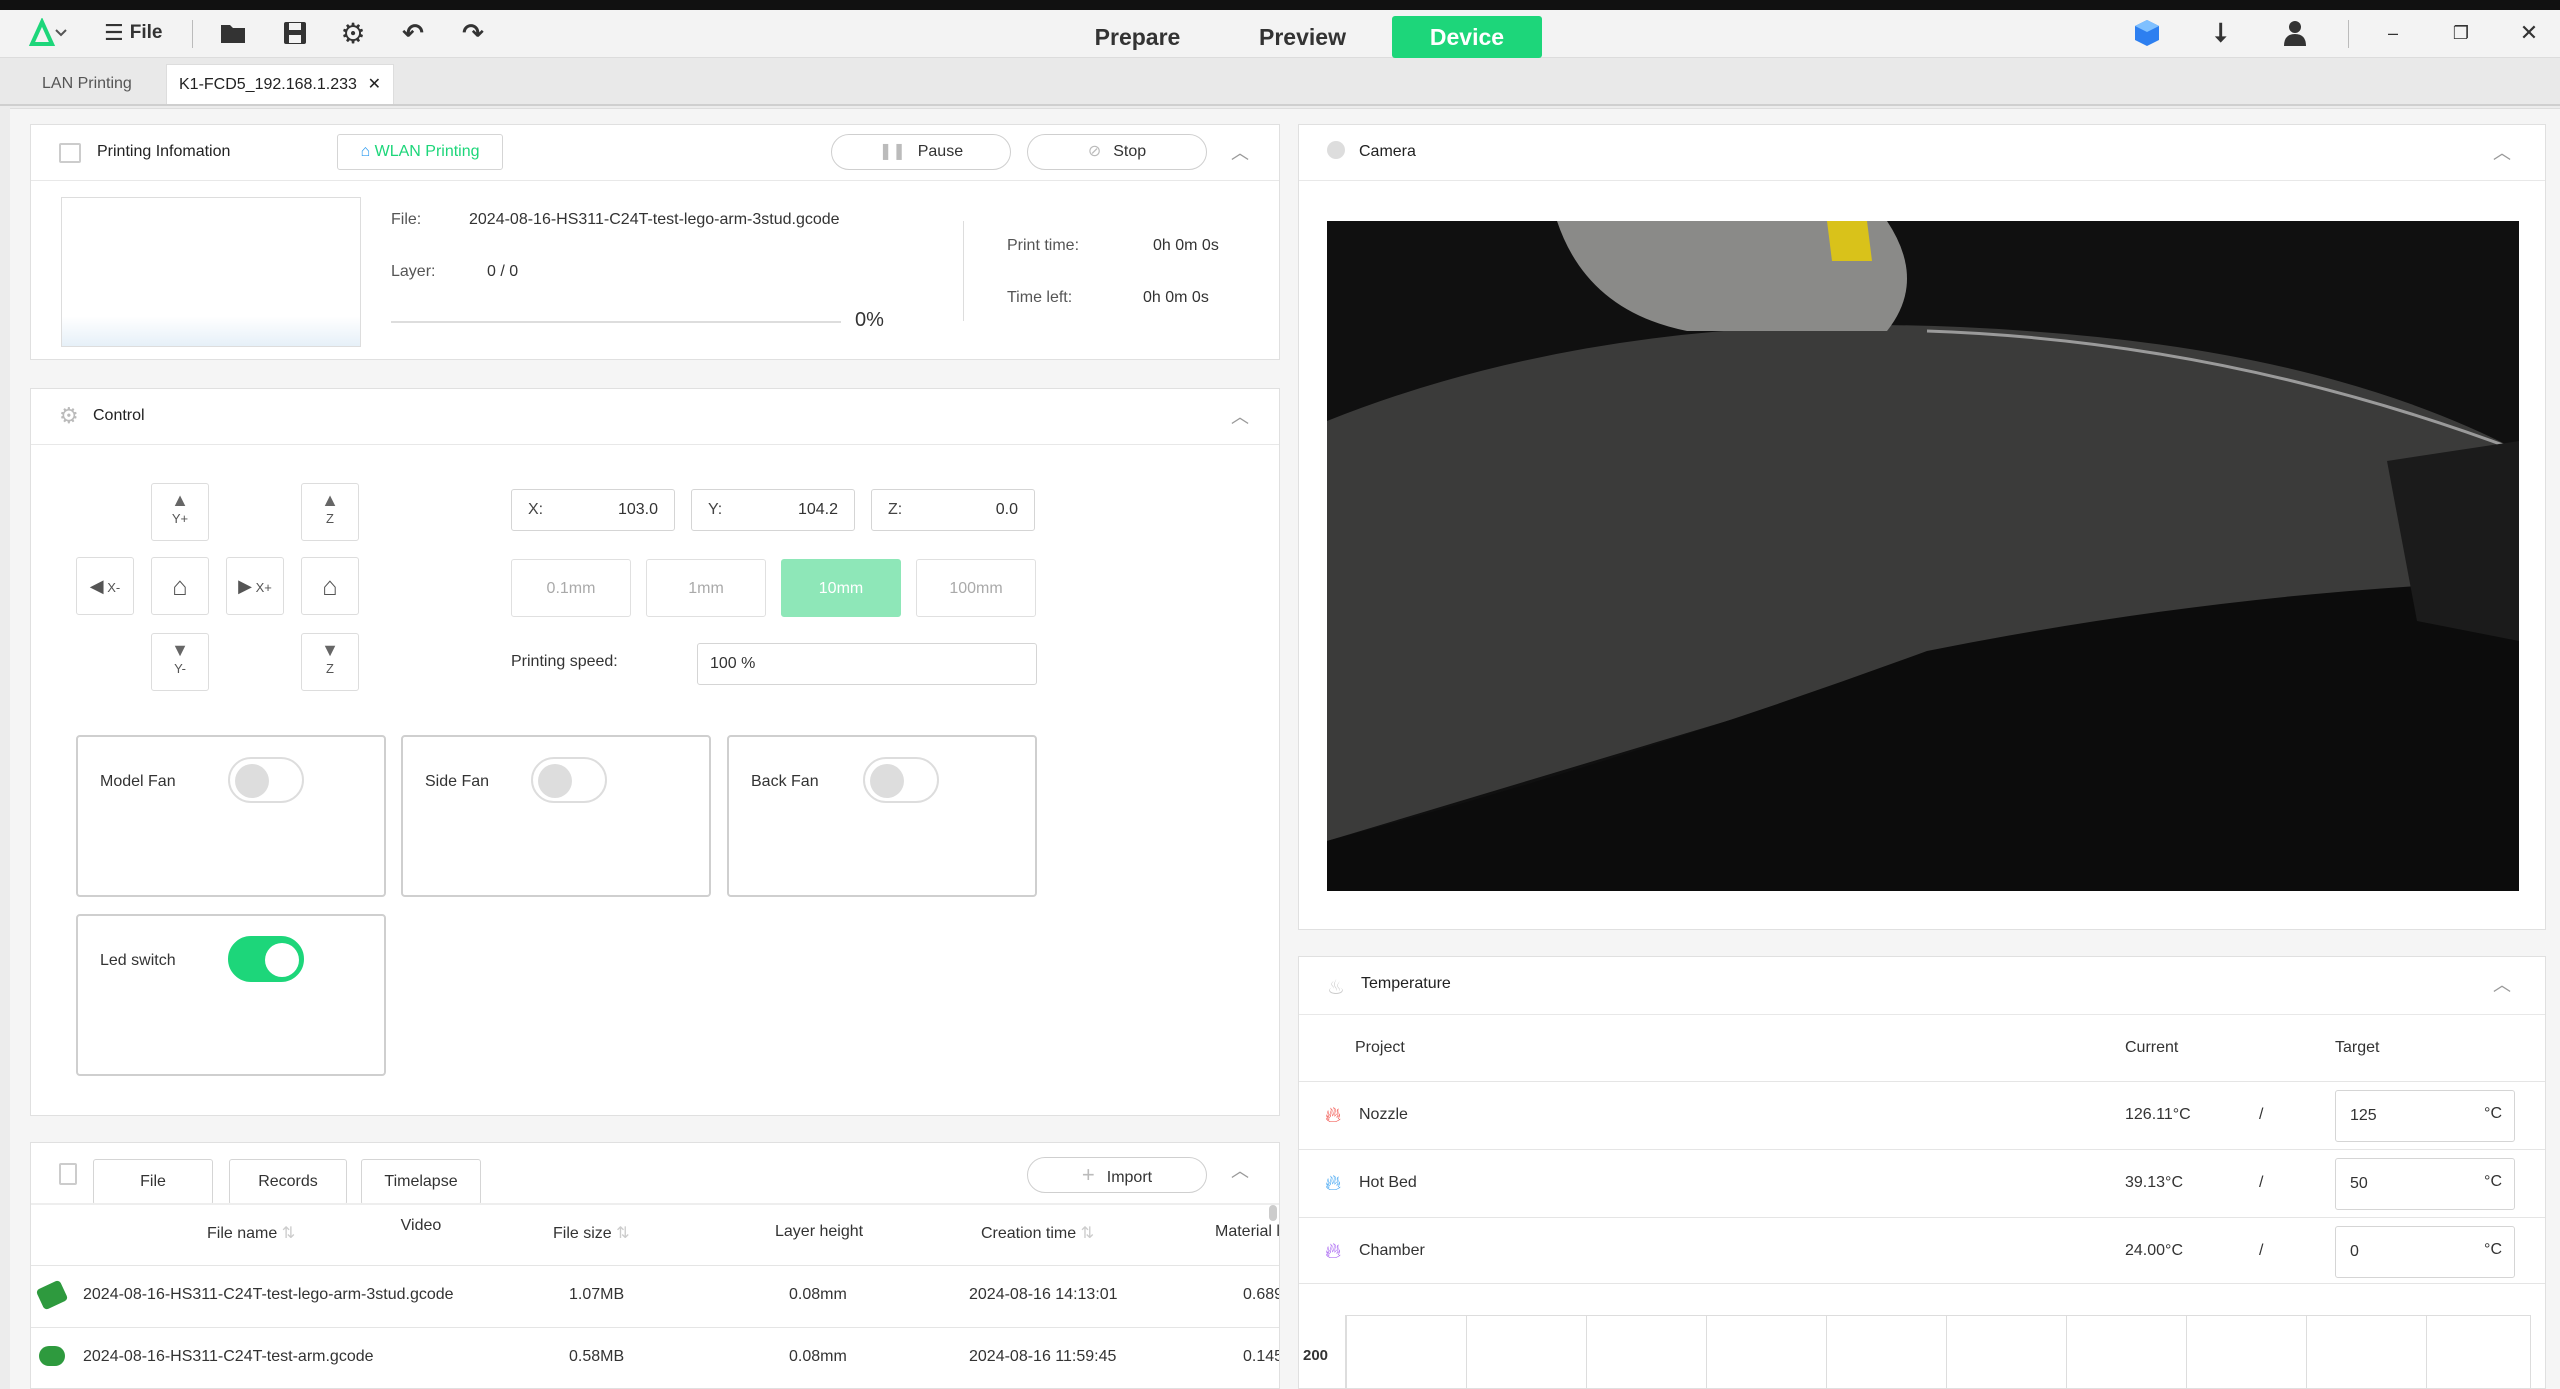  I want to click on tab-lan-printing: LAN Printing, so click(87, 84).